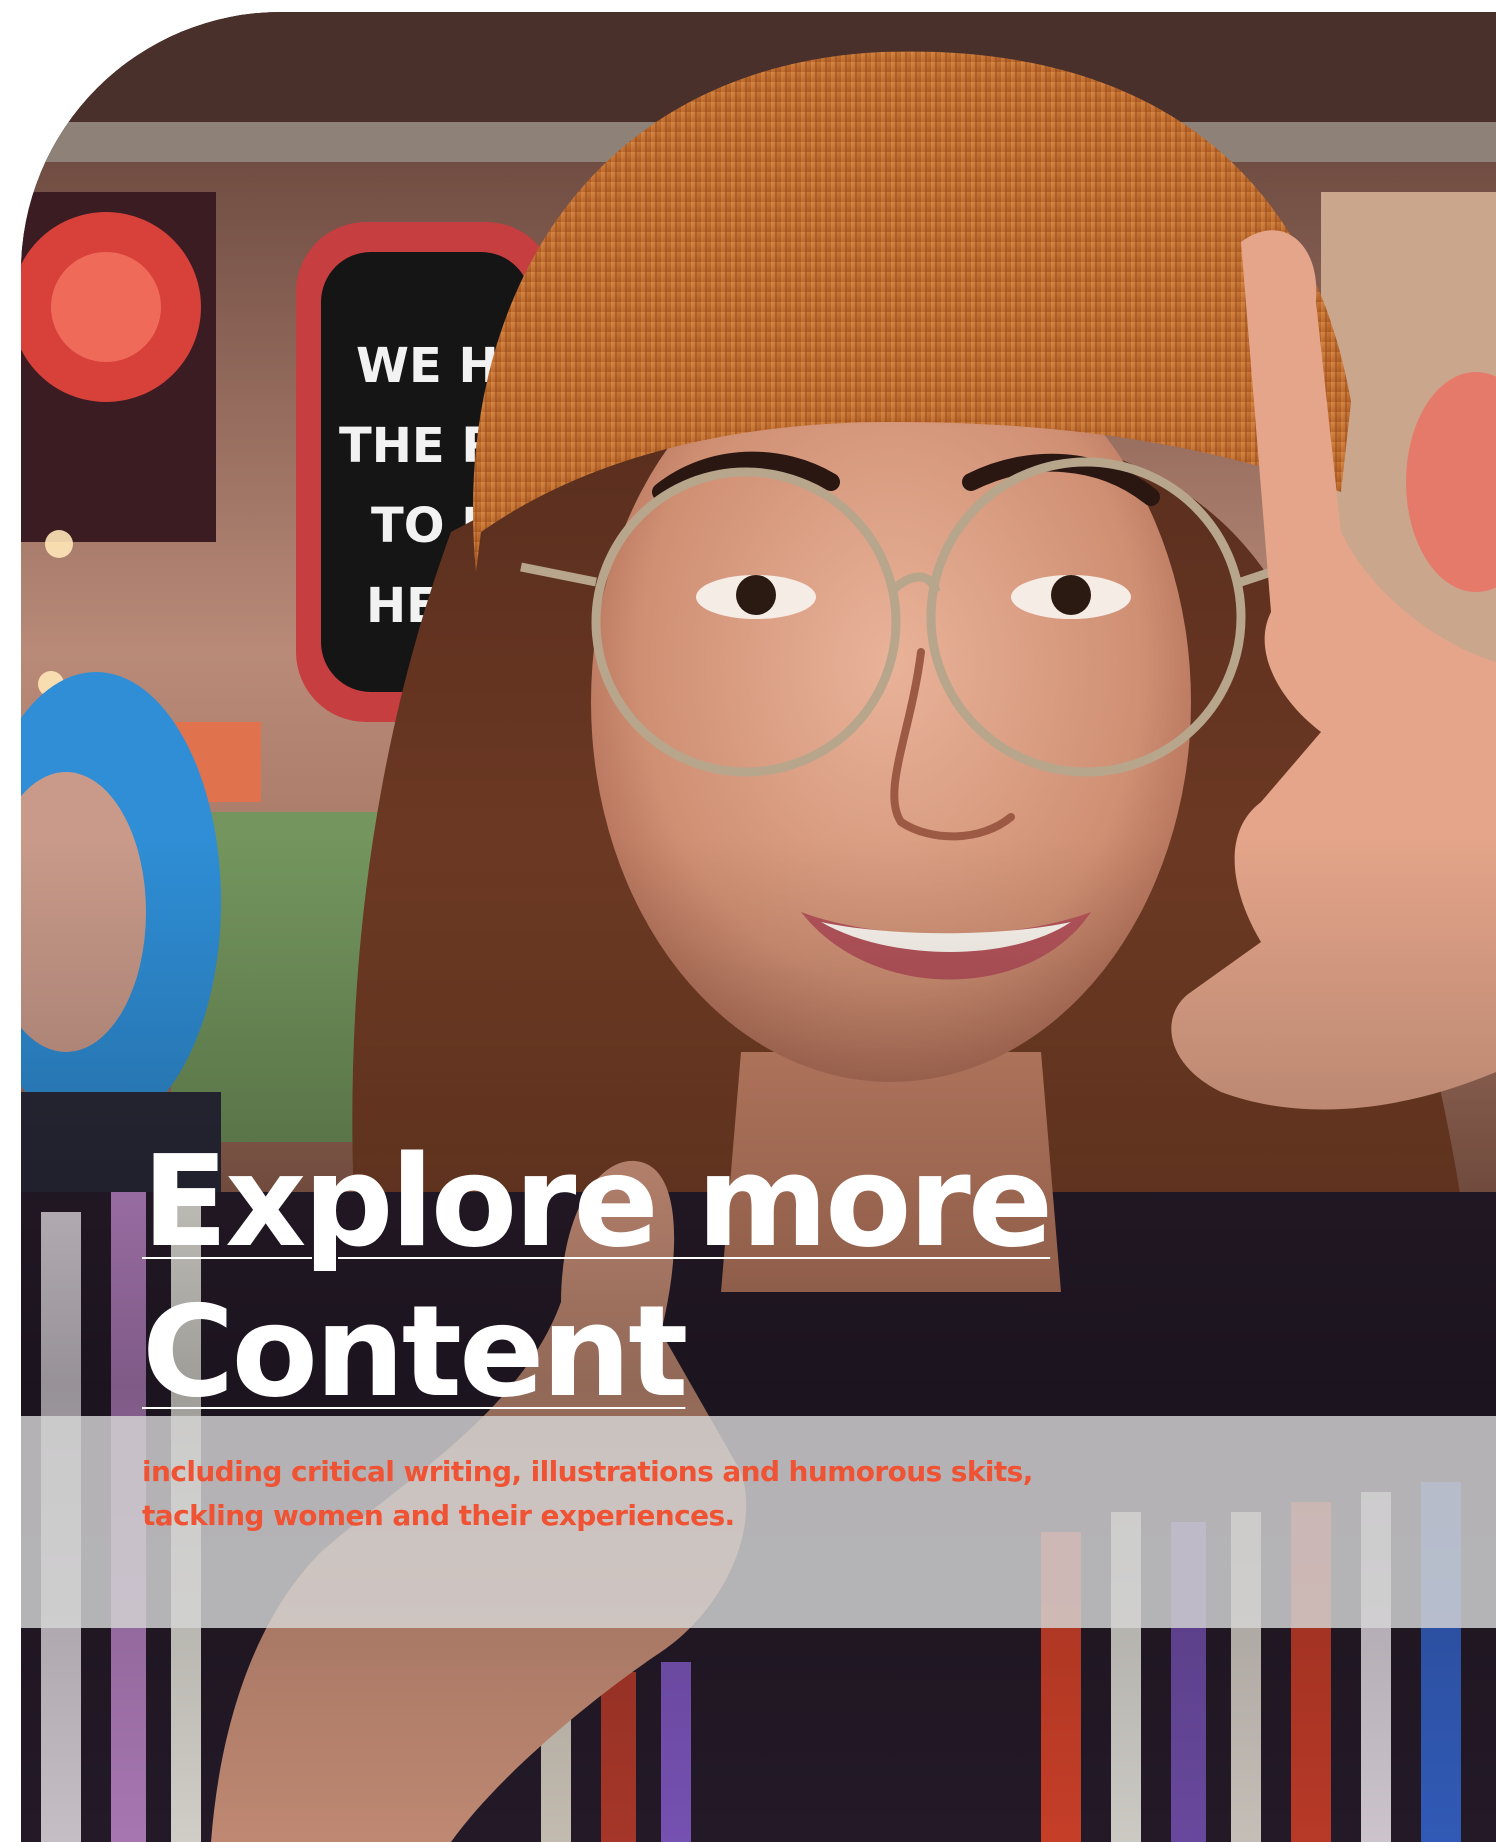  I want to click on headline-line-1: Explore more, so click(597, 1202).